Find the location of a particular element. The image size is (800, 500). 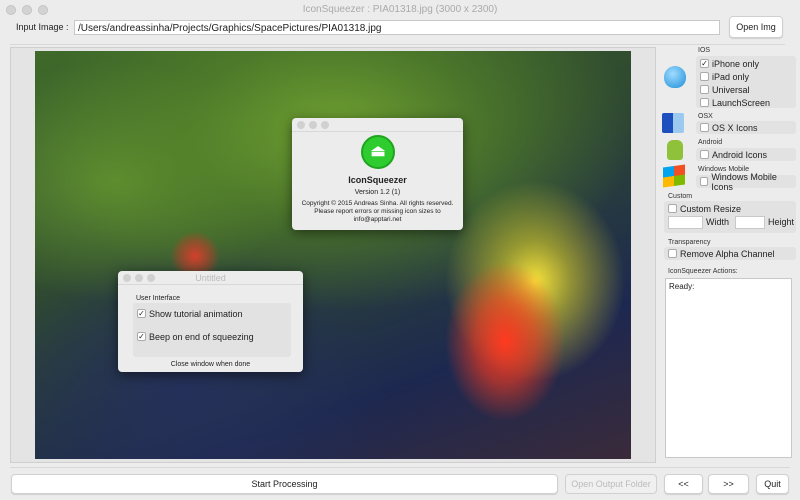

window-title: Untitled is located at coordinates (210, 278).